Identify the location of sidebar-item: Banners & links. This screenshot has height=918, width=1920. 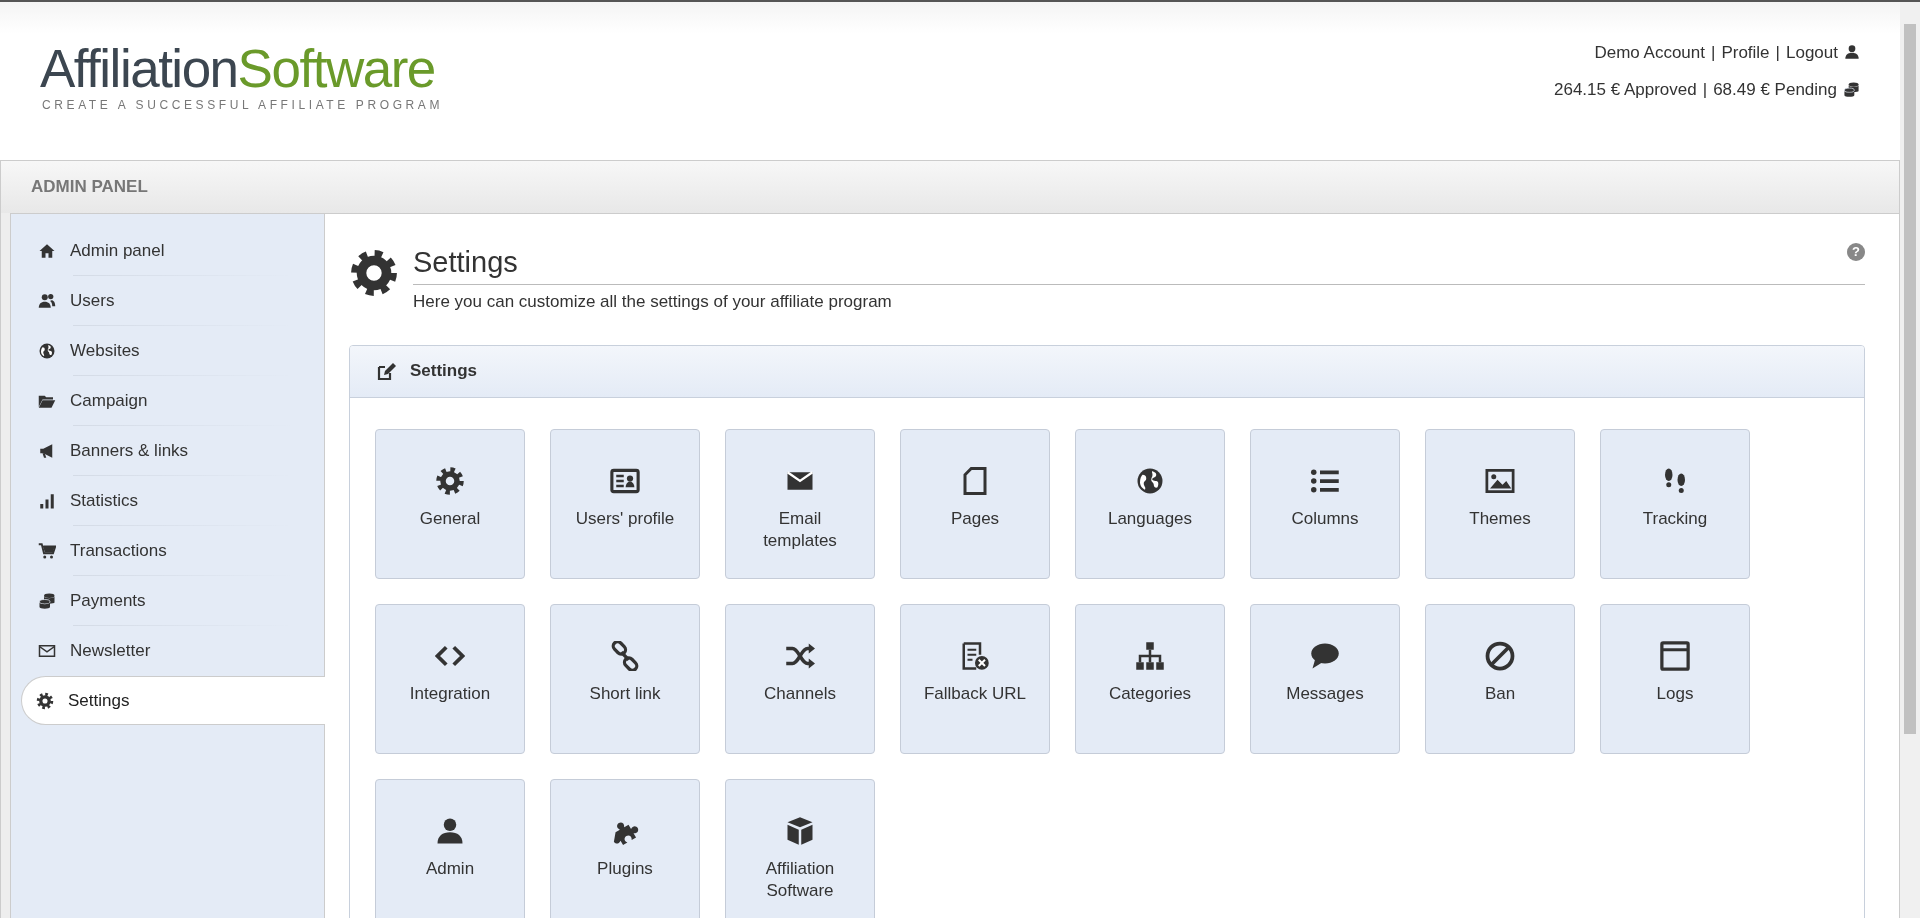
(167, 450).